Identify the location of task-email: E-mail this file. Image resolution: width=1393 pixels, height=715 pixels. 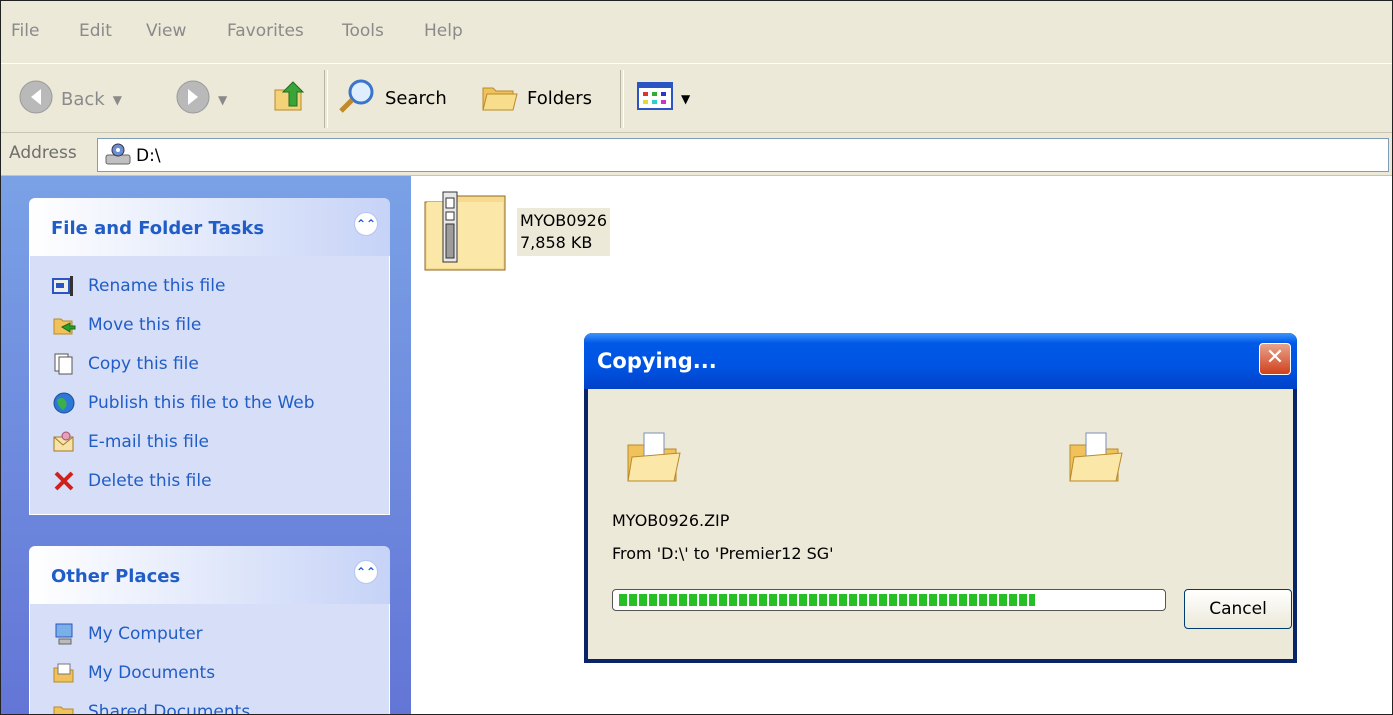
(209, 441).